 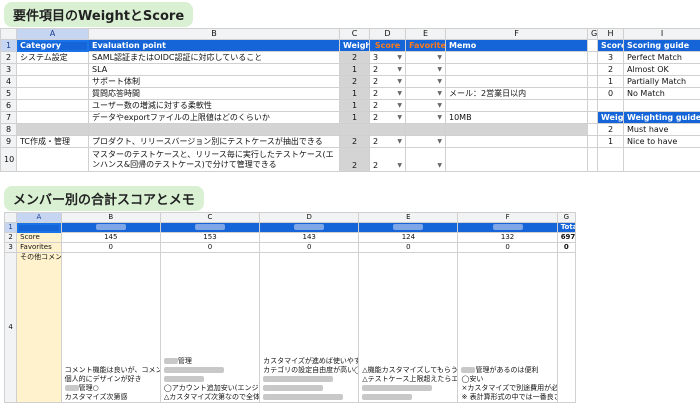 I want to click on evaluation-cell: ユーザー数の増減に対する柔軟性, so click(x=214, y=105).